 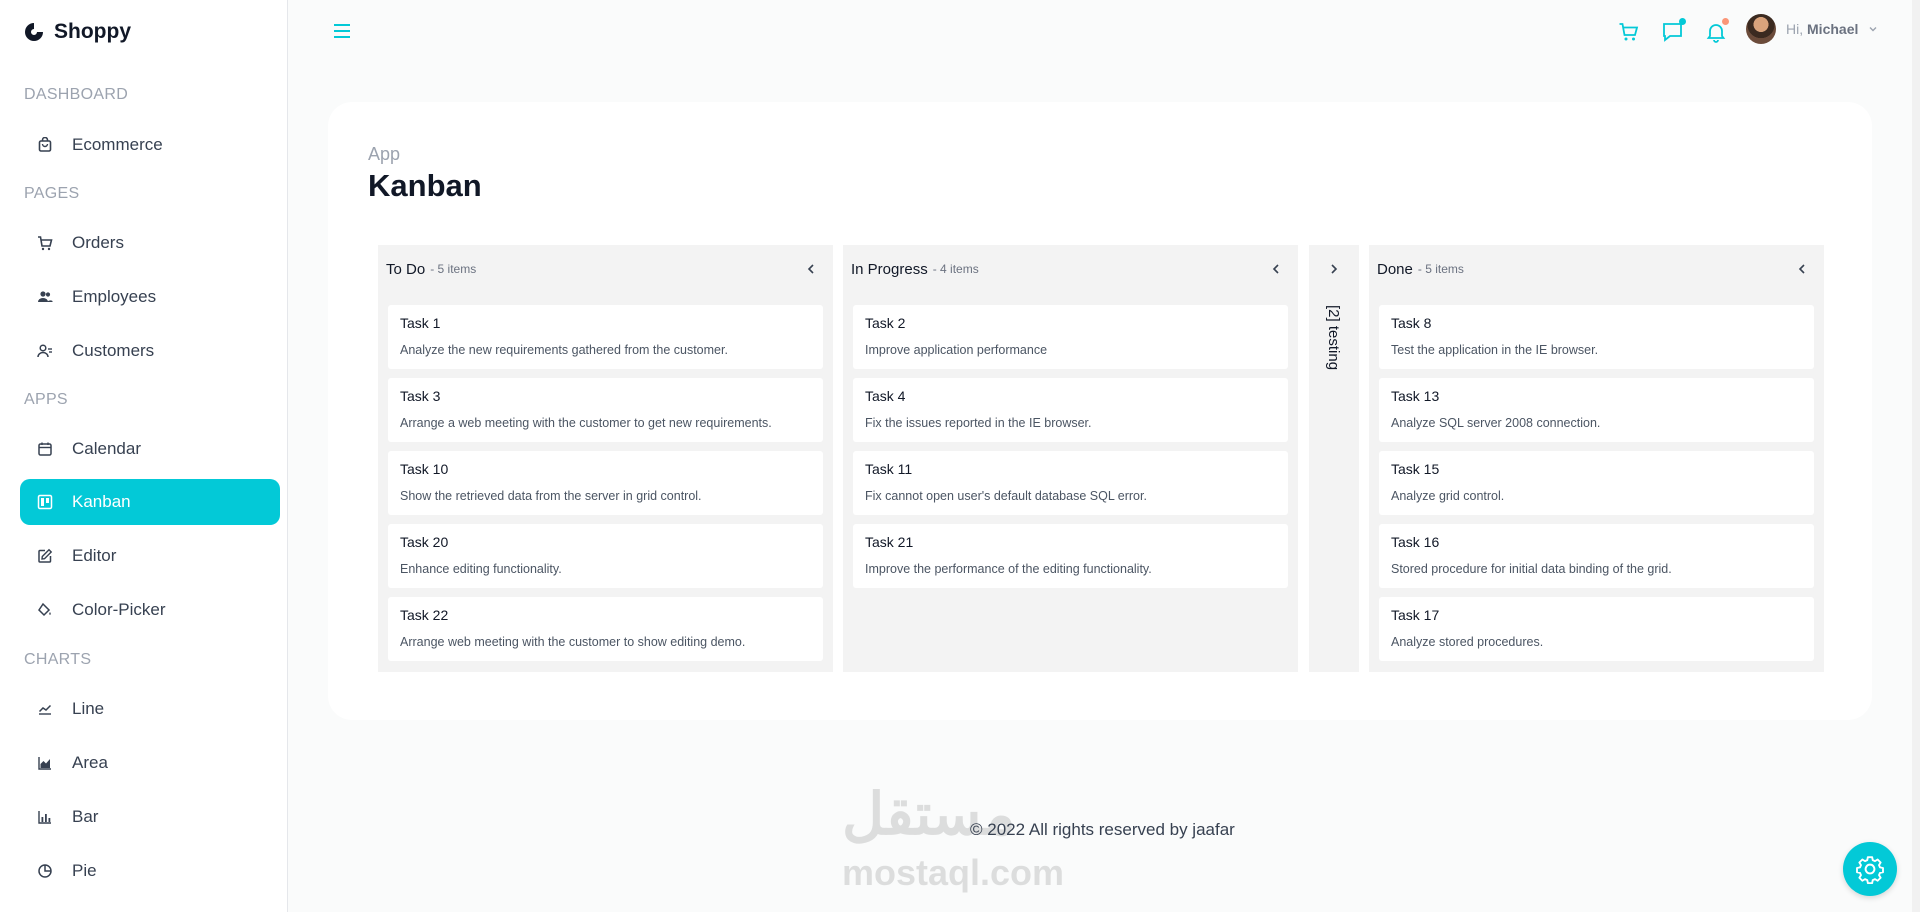 What do you see at coordinates (1795, 29) in the screenshot?
I see `greeting-text: Hi,` at bounding box center [1795, 29].